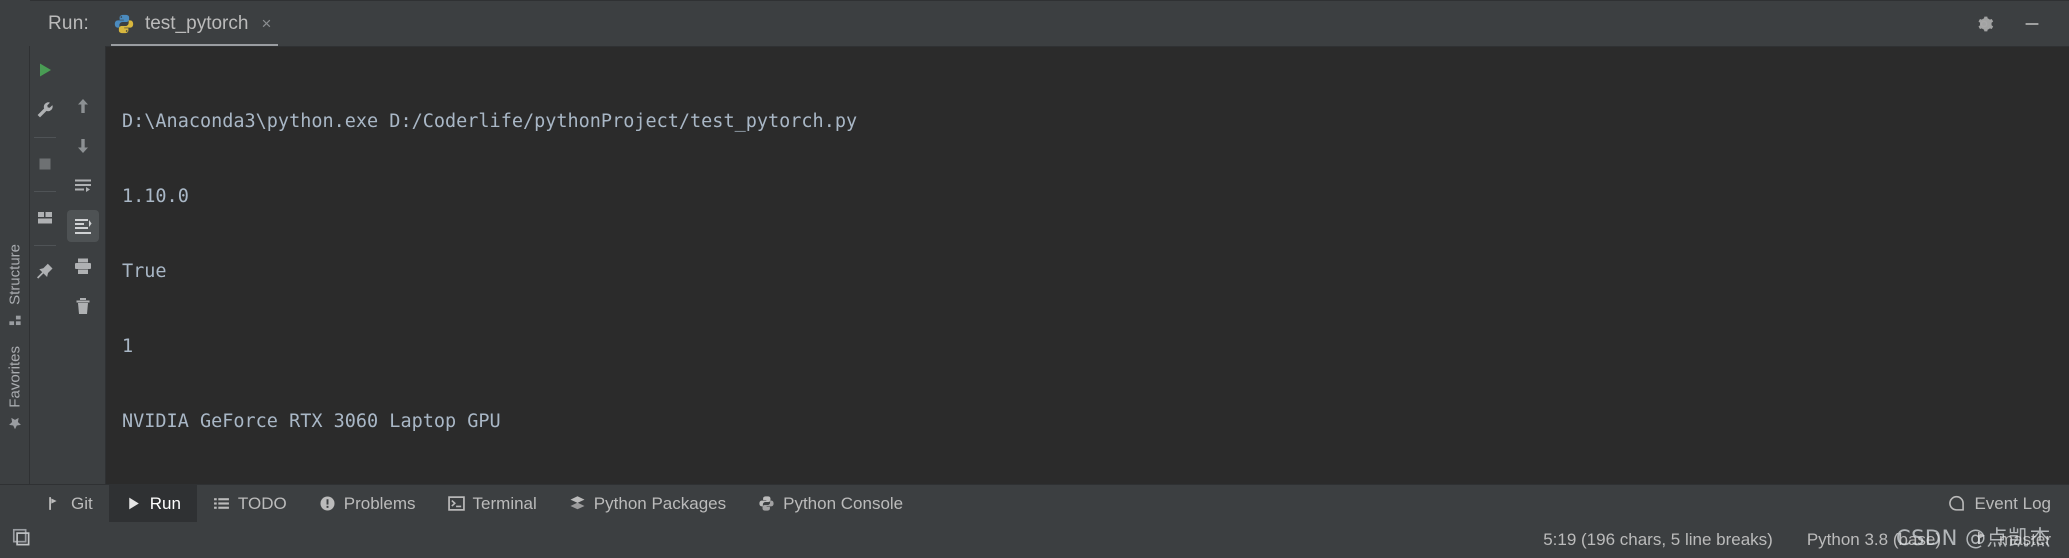  Describe the element at coordinates (45, 272) in the screenshot. I see `pin-tab-button` at that location.